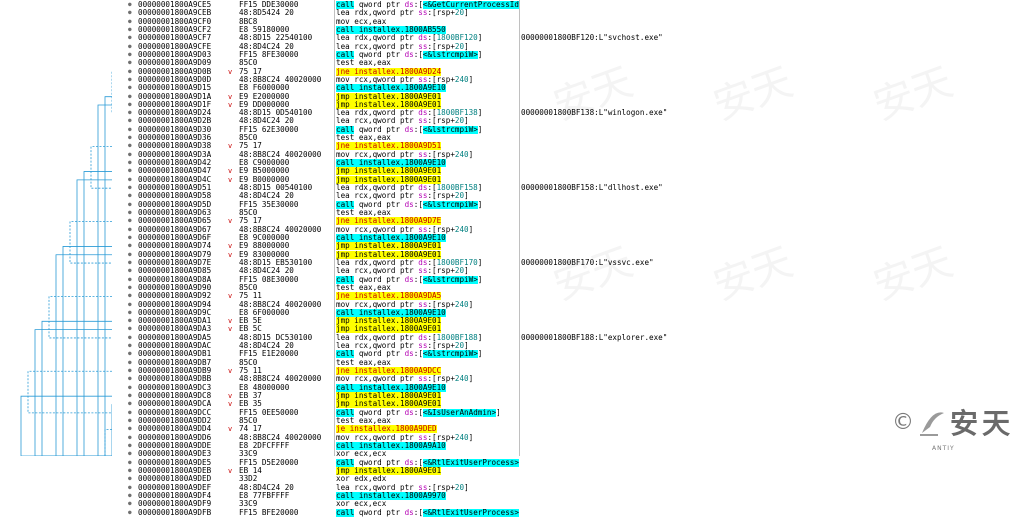 The image size is (1024, 517). Describe the element at coordinates (230, 404) in the screenshot. I see `jump-direction-icon: v` at that location.